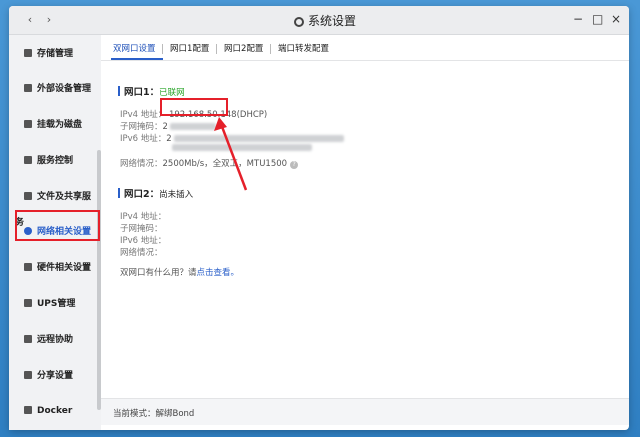 This screenshot has width=640, height=437. Describe the element at coordinates (303, 48) in the screenshot. I see `tab-port-forward: 端口转发配置` at that location.